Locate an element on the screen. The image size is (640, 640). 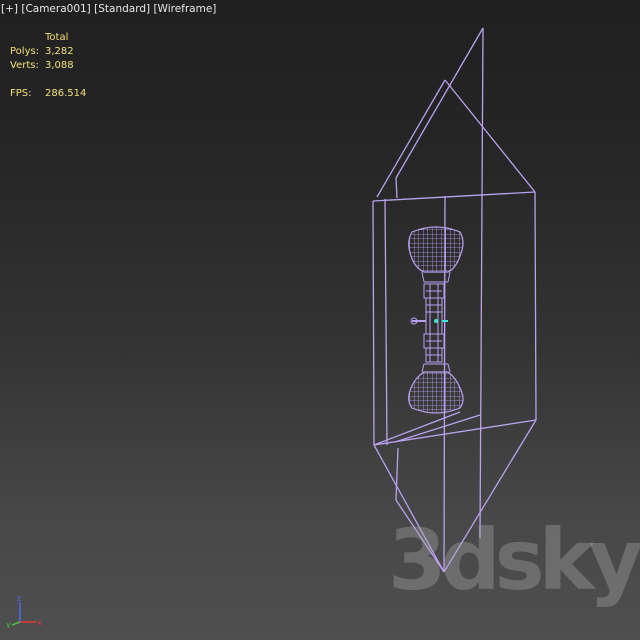
y-axis-line is located at coordinates (16, 623).